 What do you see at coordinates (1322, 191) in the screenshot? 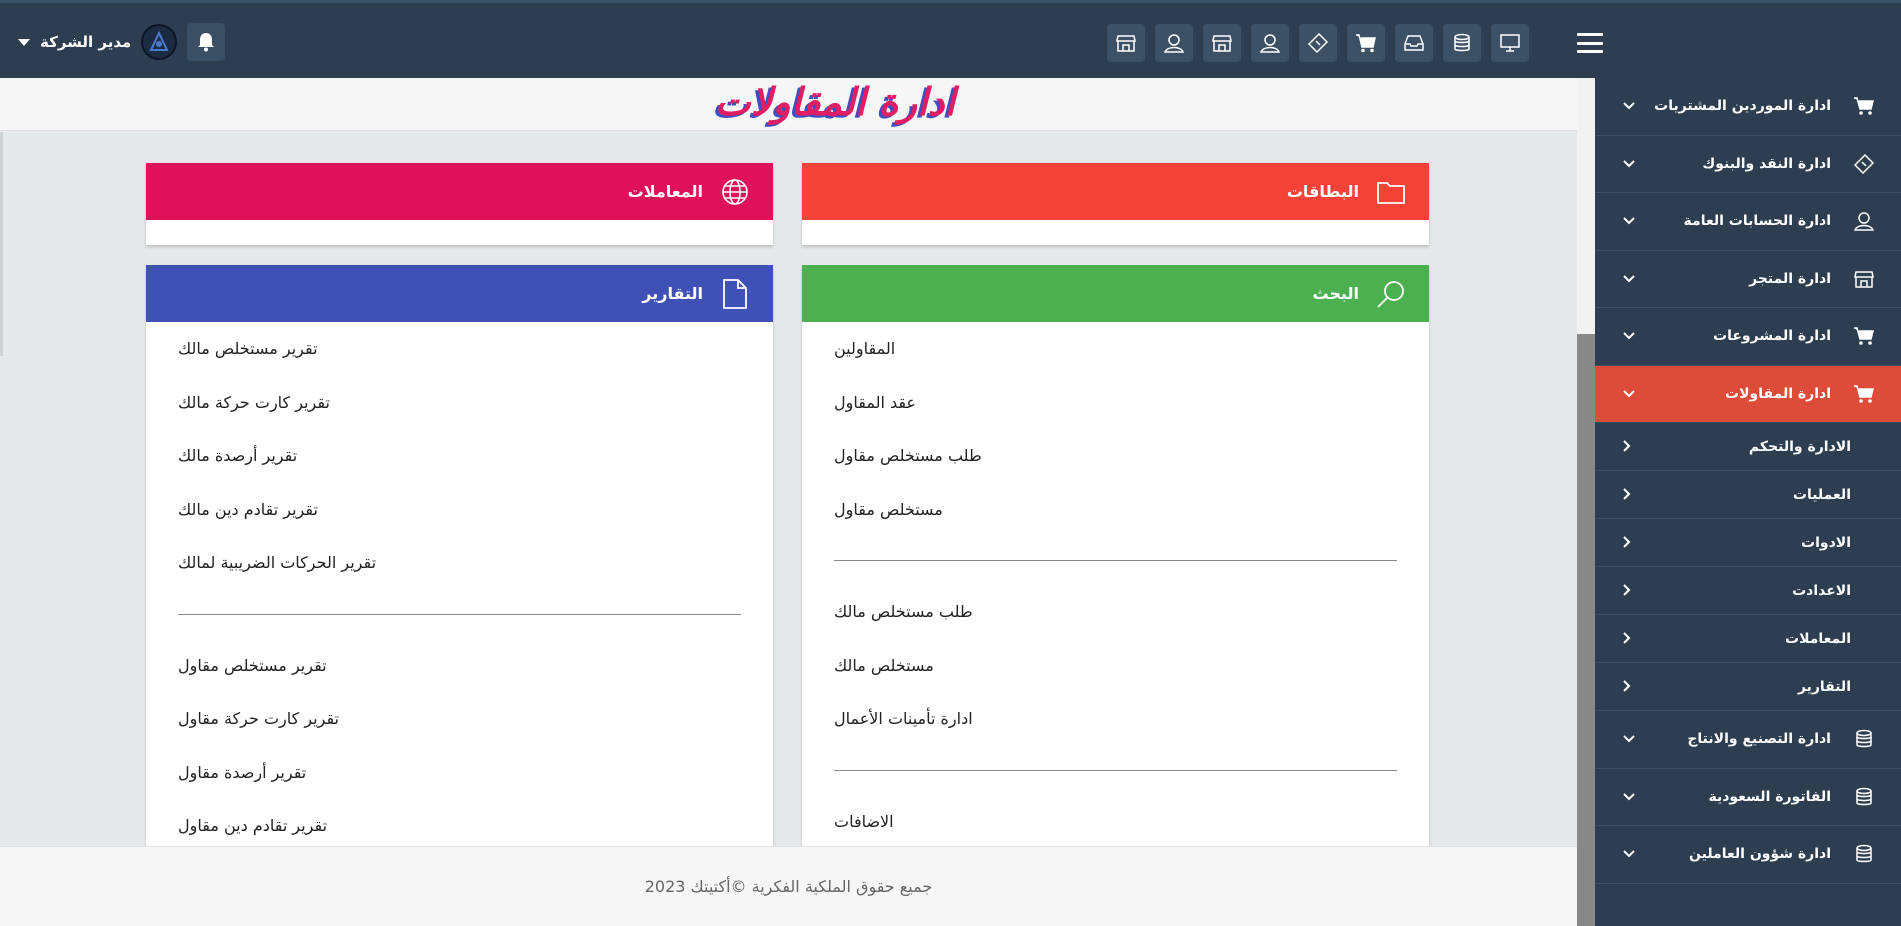
I see `cards-panel-title: البطاقات` at bounding box center [1322, 191].